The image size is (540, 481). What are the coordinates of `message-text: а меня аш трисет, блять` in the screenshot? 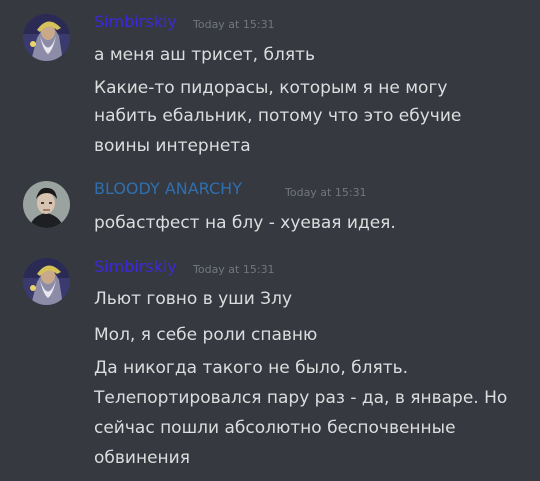 It's located at (204, 55).